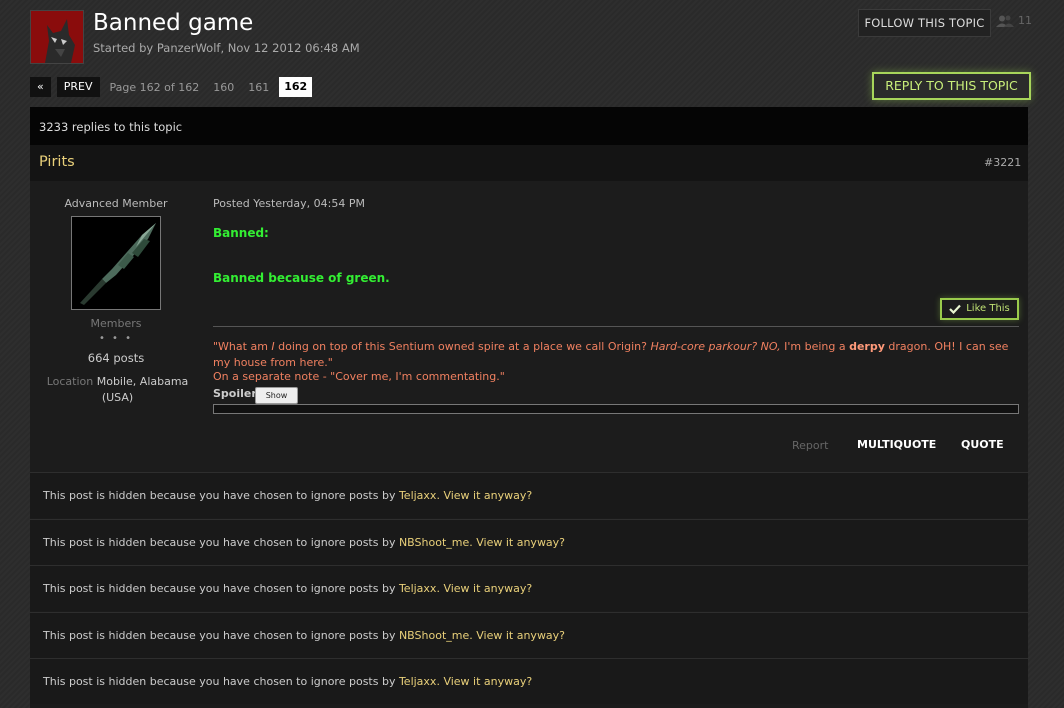 The height and width of the screenshot is (708, 1064). Describe the element at coordinates (142, 389) in the screenshot. I see `location-value: Mobile, Alabama (USA)` at that location.